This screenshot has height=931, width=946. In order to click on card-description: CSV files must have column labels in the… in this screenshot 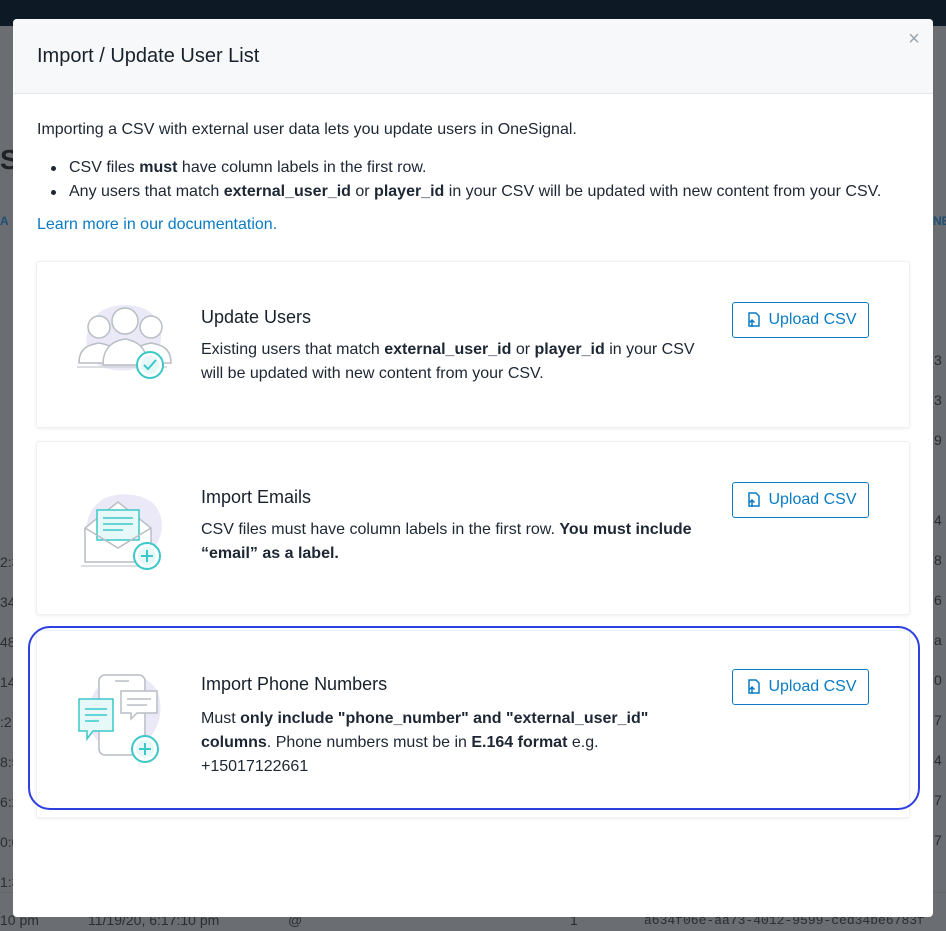, I will do `click(451, 542)`.